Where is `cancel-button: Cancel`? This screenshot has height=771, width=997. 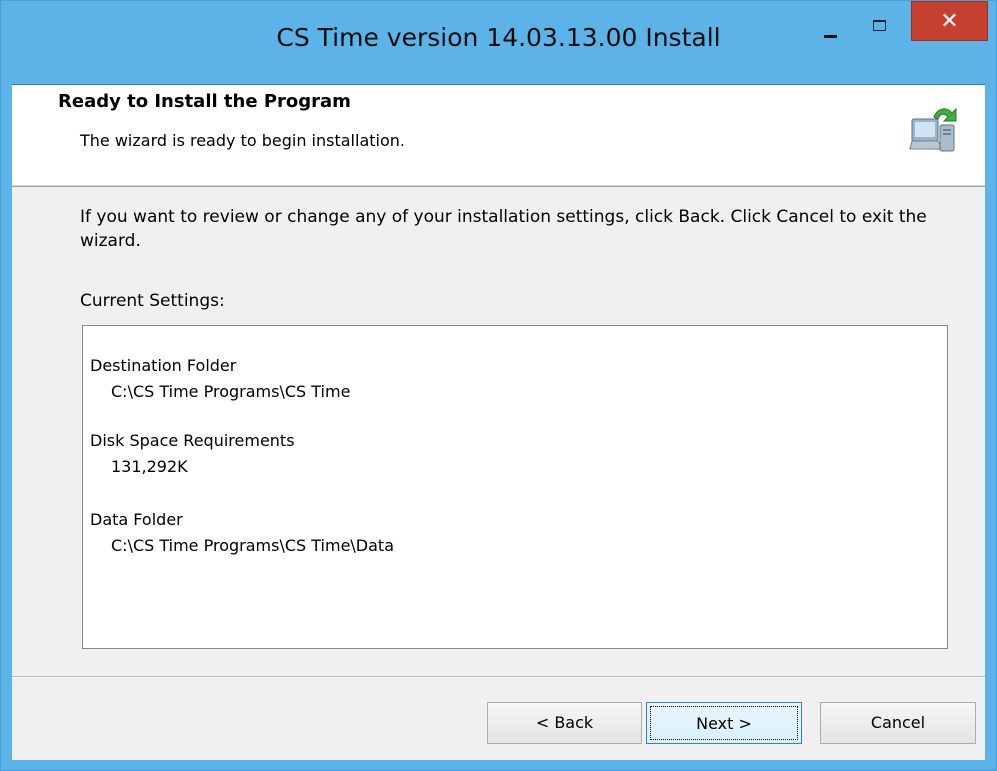
cancel-button: Cancel is located at coordinates (898, 723).